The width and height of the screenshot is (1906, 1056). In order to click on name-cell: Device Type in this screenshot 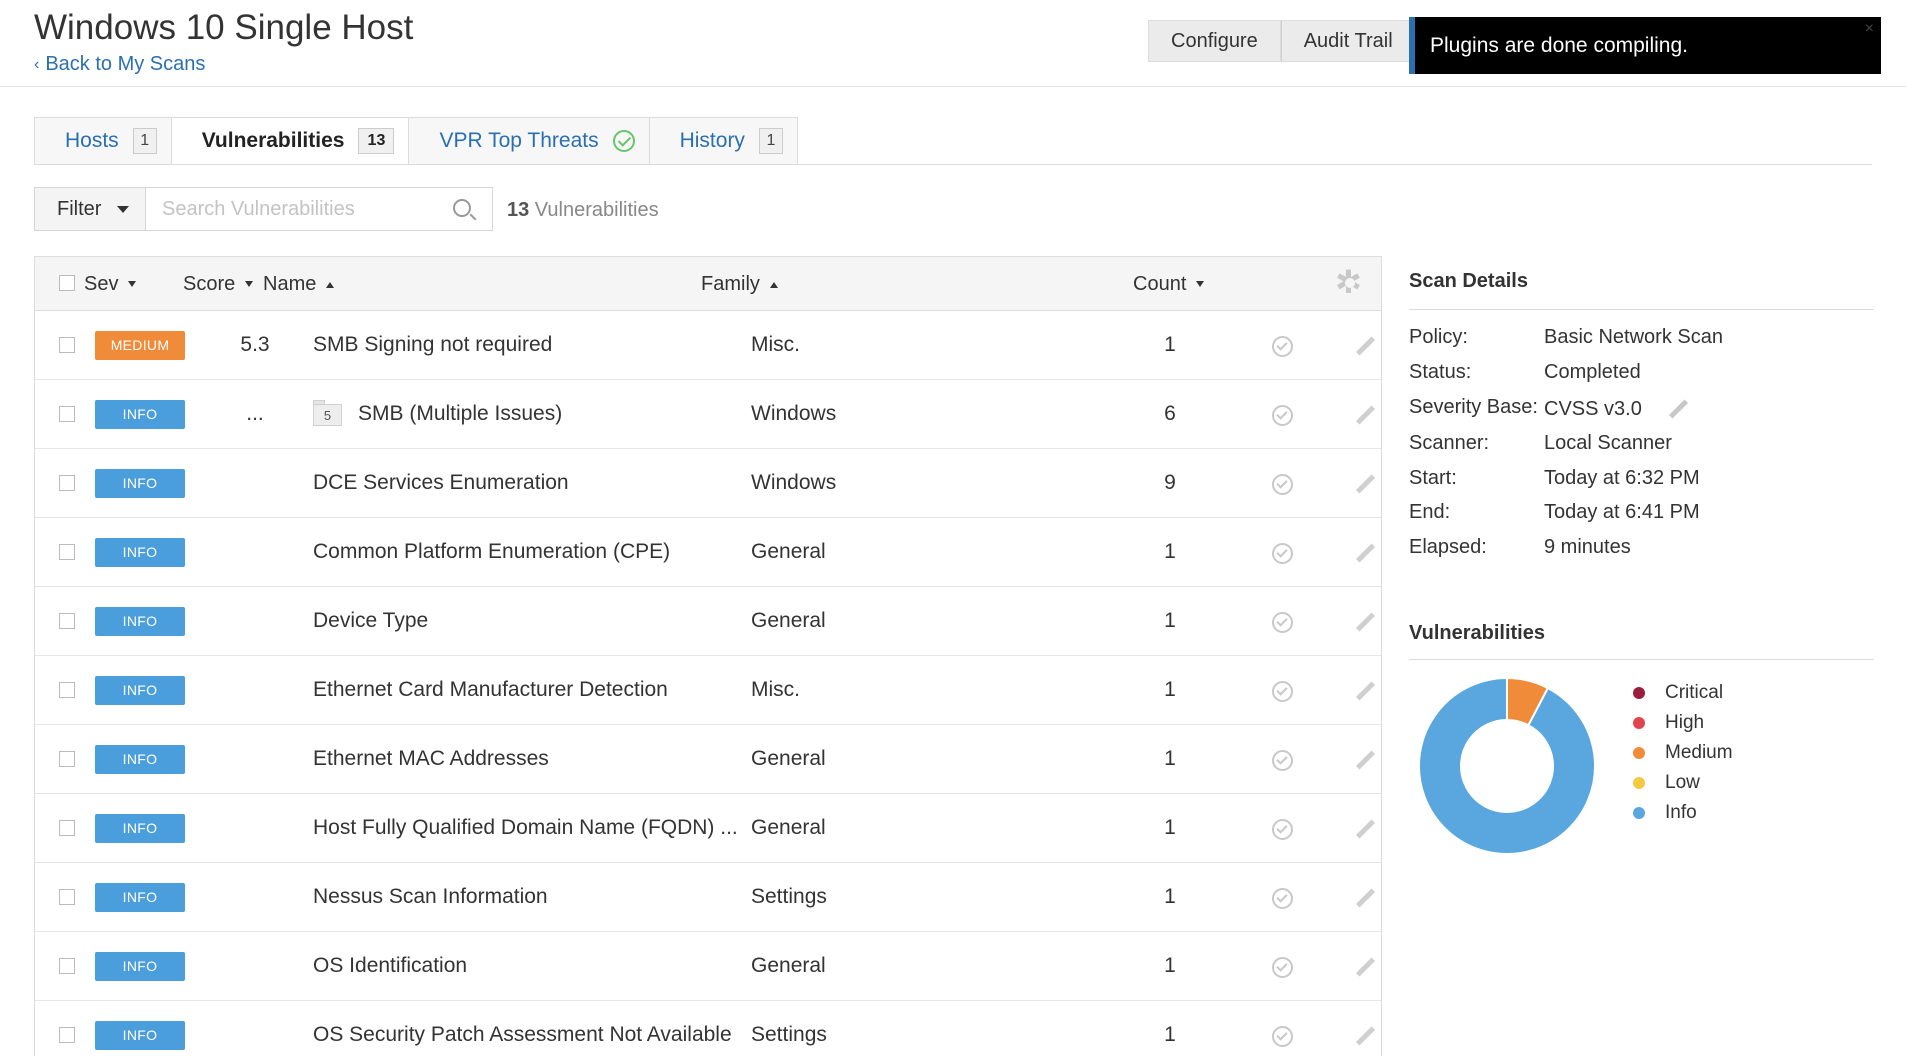, I will do `click(371, 620)`.